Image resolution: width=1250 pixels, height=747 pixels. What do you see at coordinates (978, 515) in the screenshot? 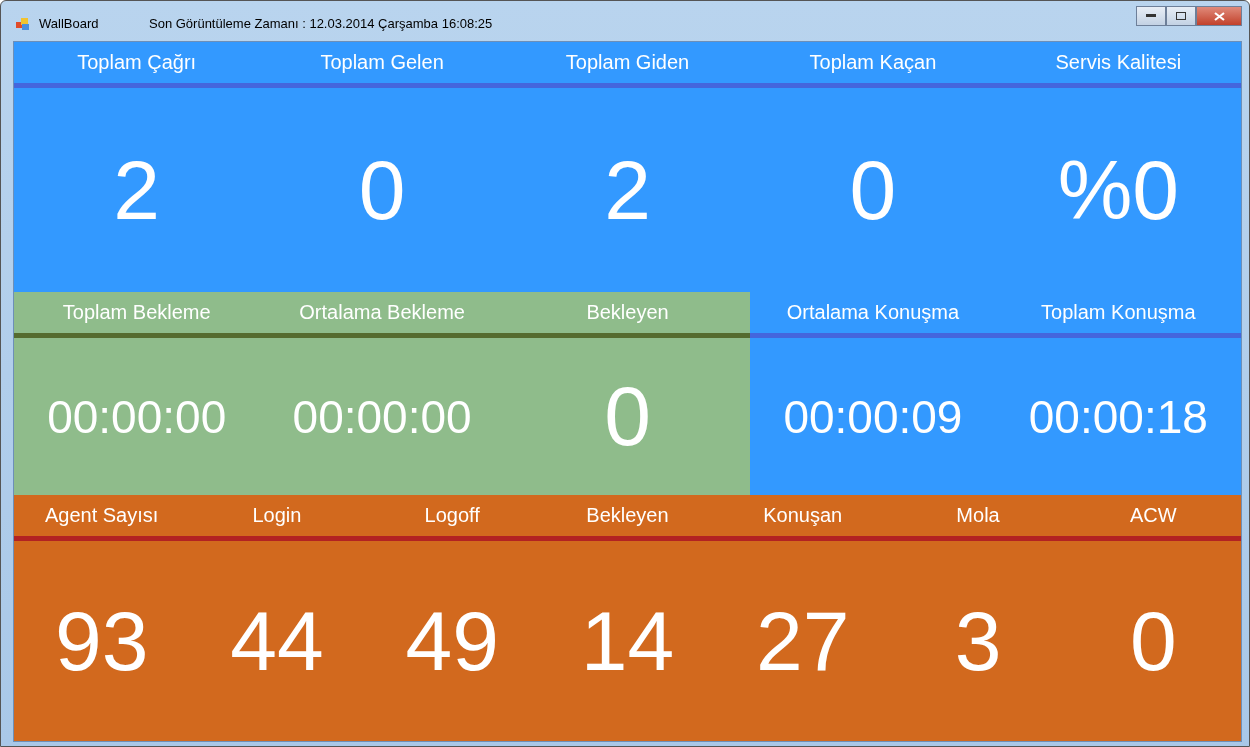
I see `stat-label: Mola` at bounding box center [978, 515].